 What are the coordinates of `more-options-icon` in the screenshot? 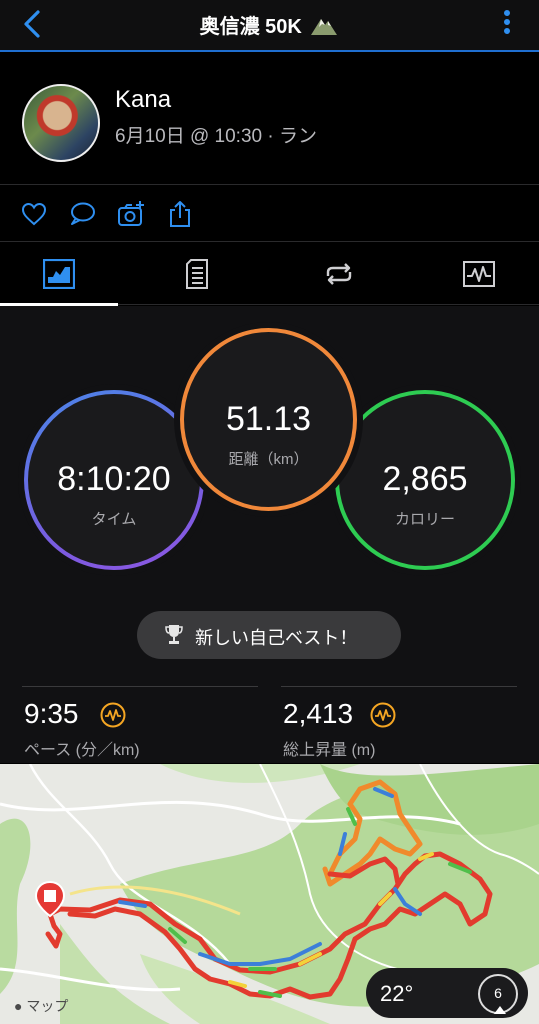 It's located at (507, 25).